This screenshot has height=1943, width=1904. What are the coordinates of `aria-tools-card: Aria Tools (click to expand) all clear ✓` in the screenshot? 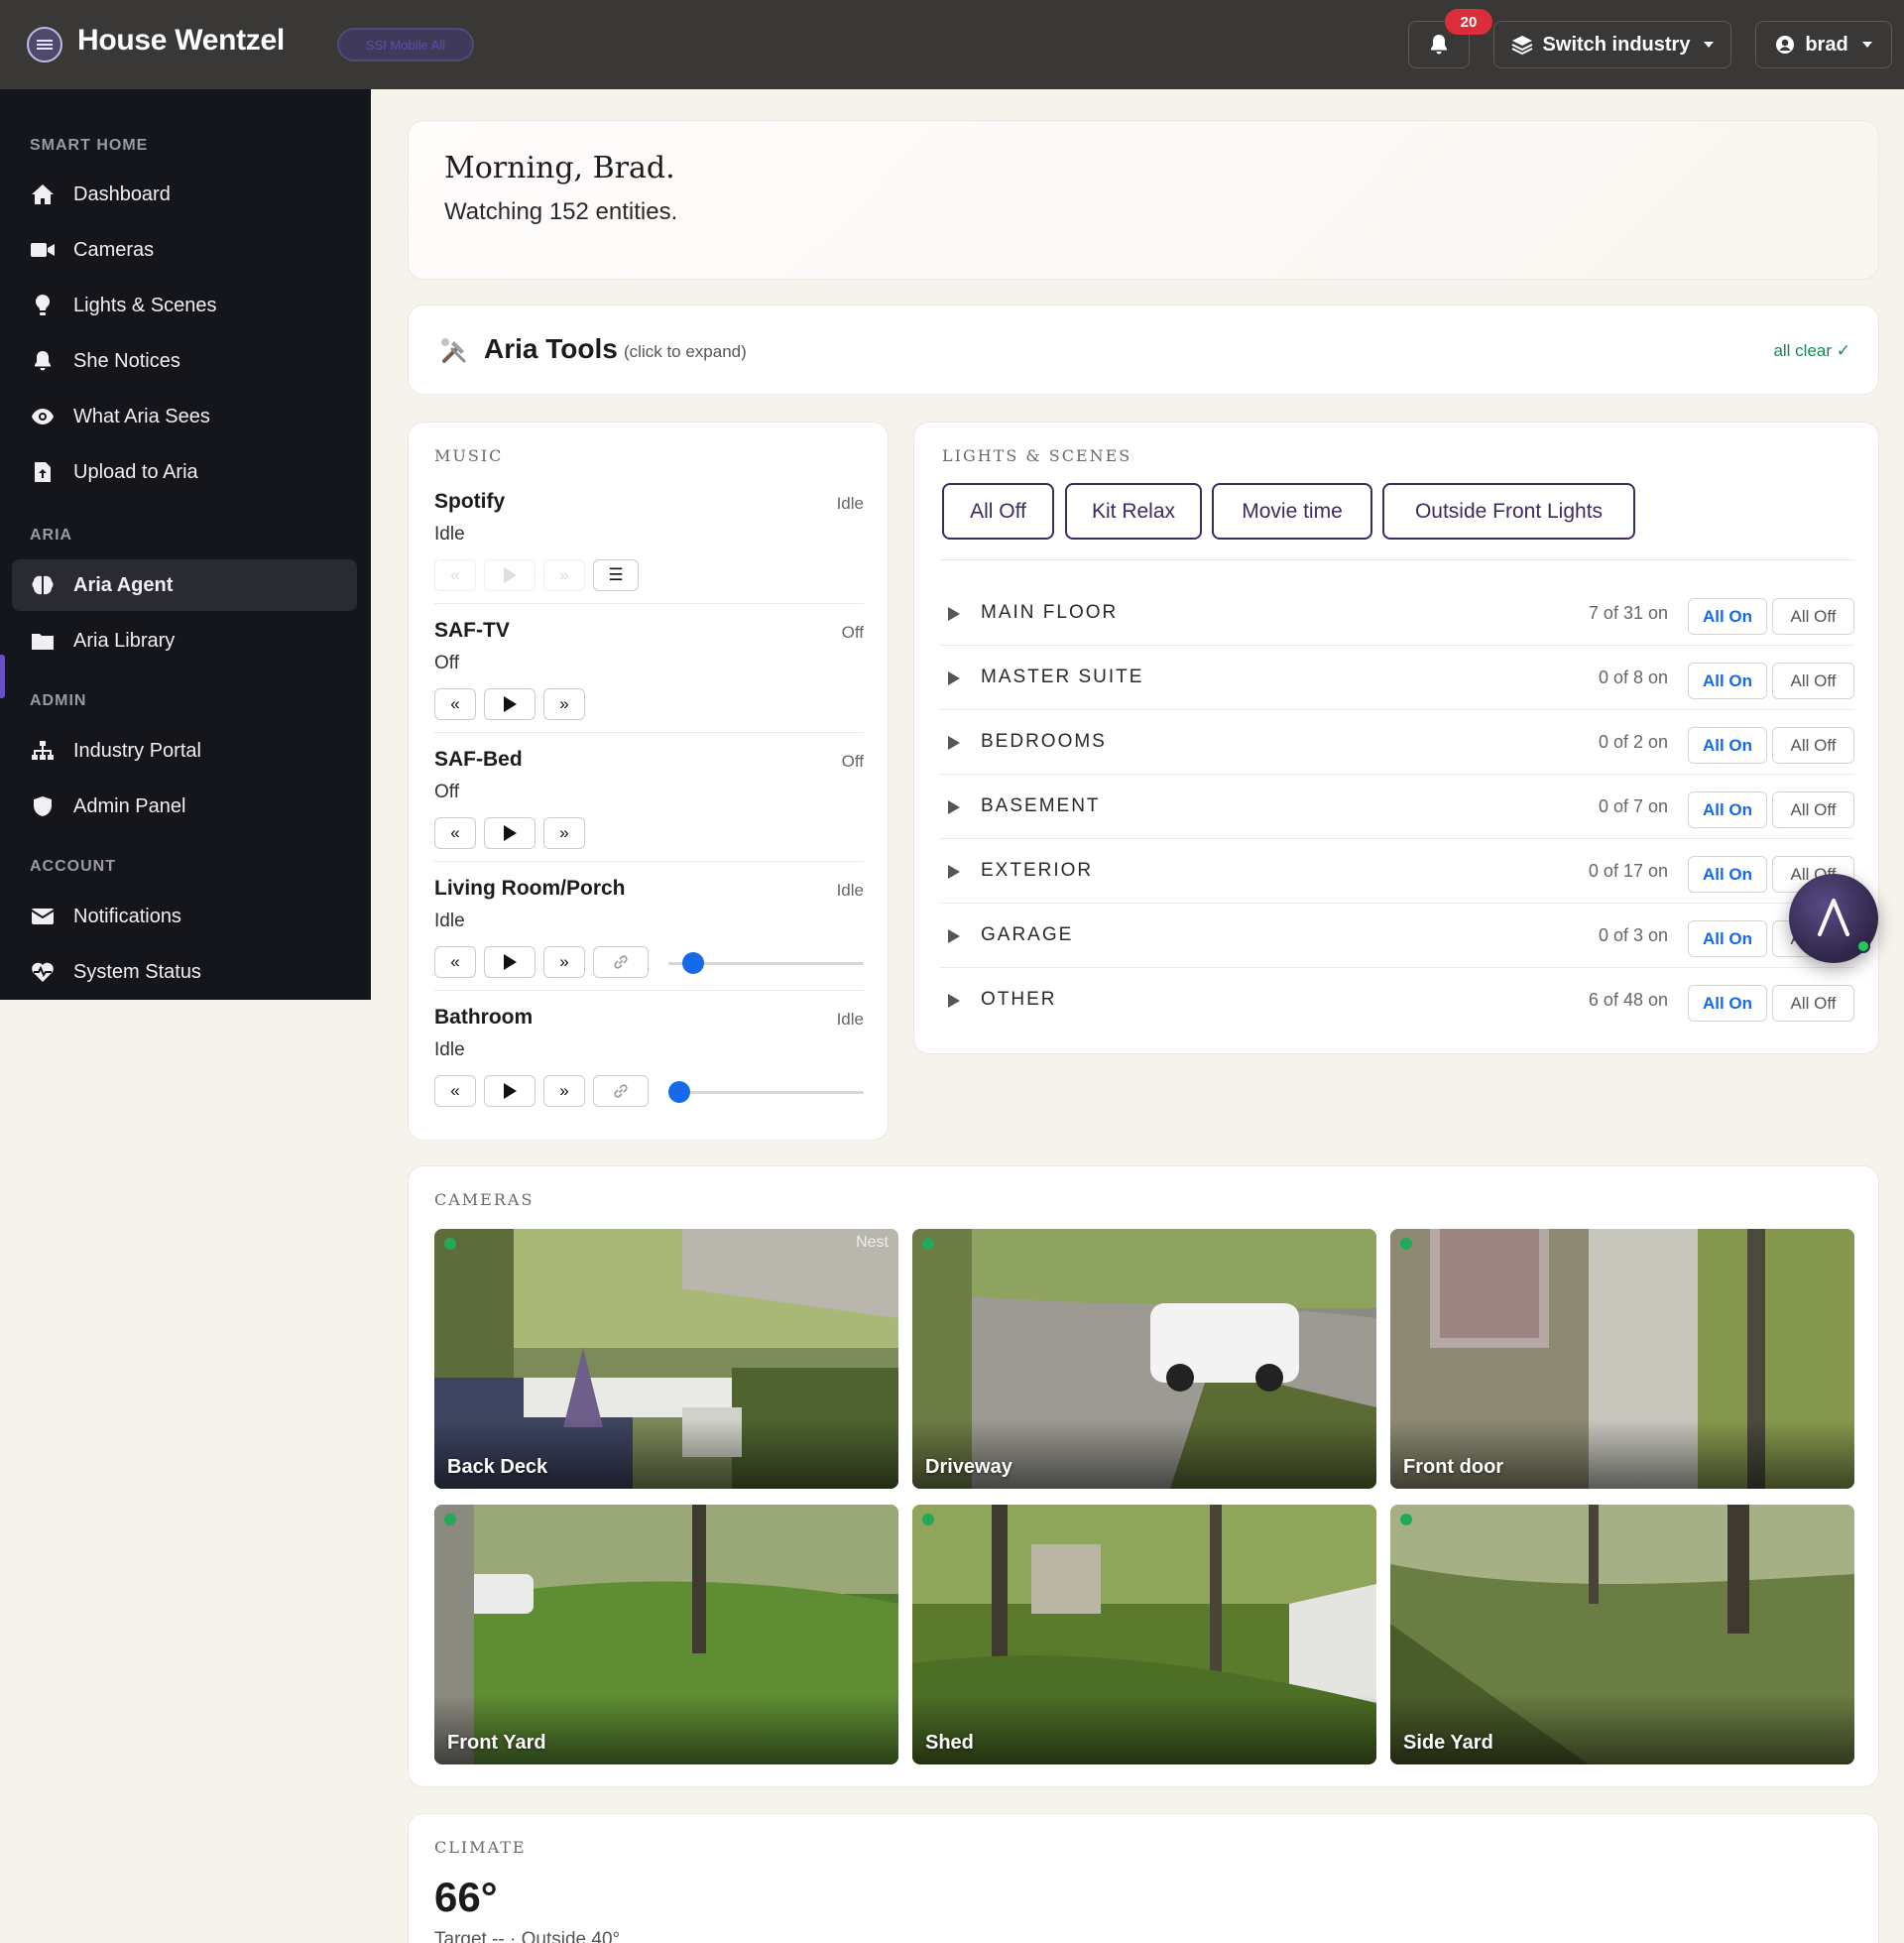 It's located at (1143, 350).